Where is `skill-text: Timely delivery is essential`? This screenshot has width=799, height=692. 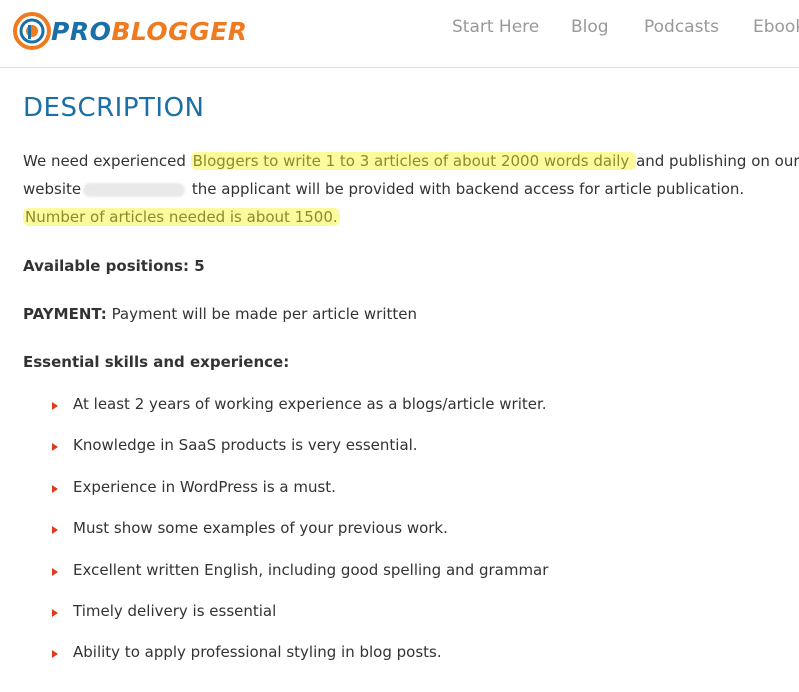 skill-text: Timely delivery is essential is located at coordinates (175, 610).